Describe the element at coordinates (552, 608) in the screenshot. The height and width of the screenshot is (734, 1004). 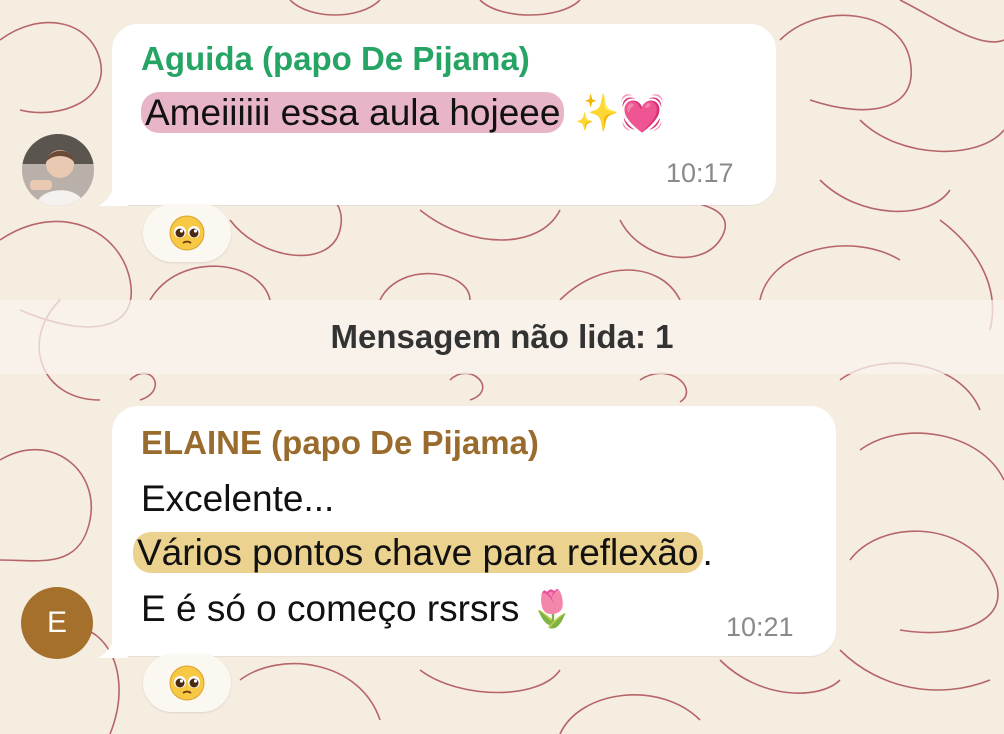
I see `tulip-emoji: 🌷` at that location.